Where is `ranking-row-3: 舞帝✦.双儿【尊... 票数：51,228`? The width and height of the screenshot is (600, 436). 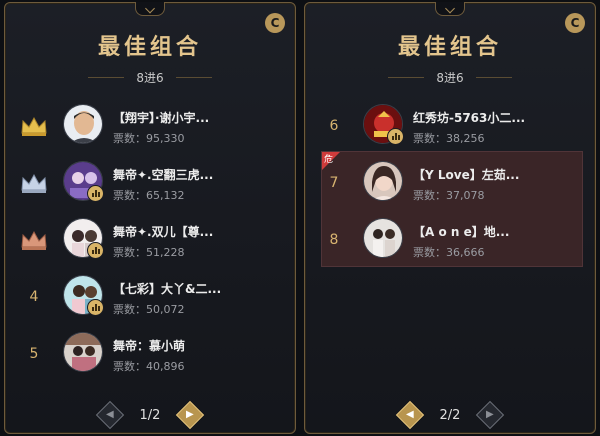 ranking-row-3: 舞帝✦.双儿【尊... 票数：51,228 is located at coordinates (150, 239).